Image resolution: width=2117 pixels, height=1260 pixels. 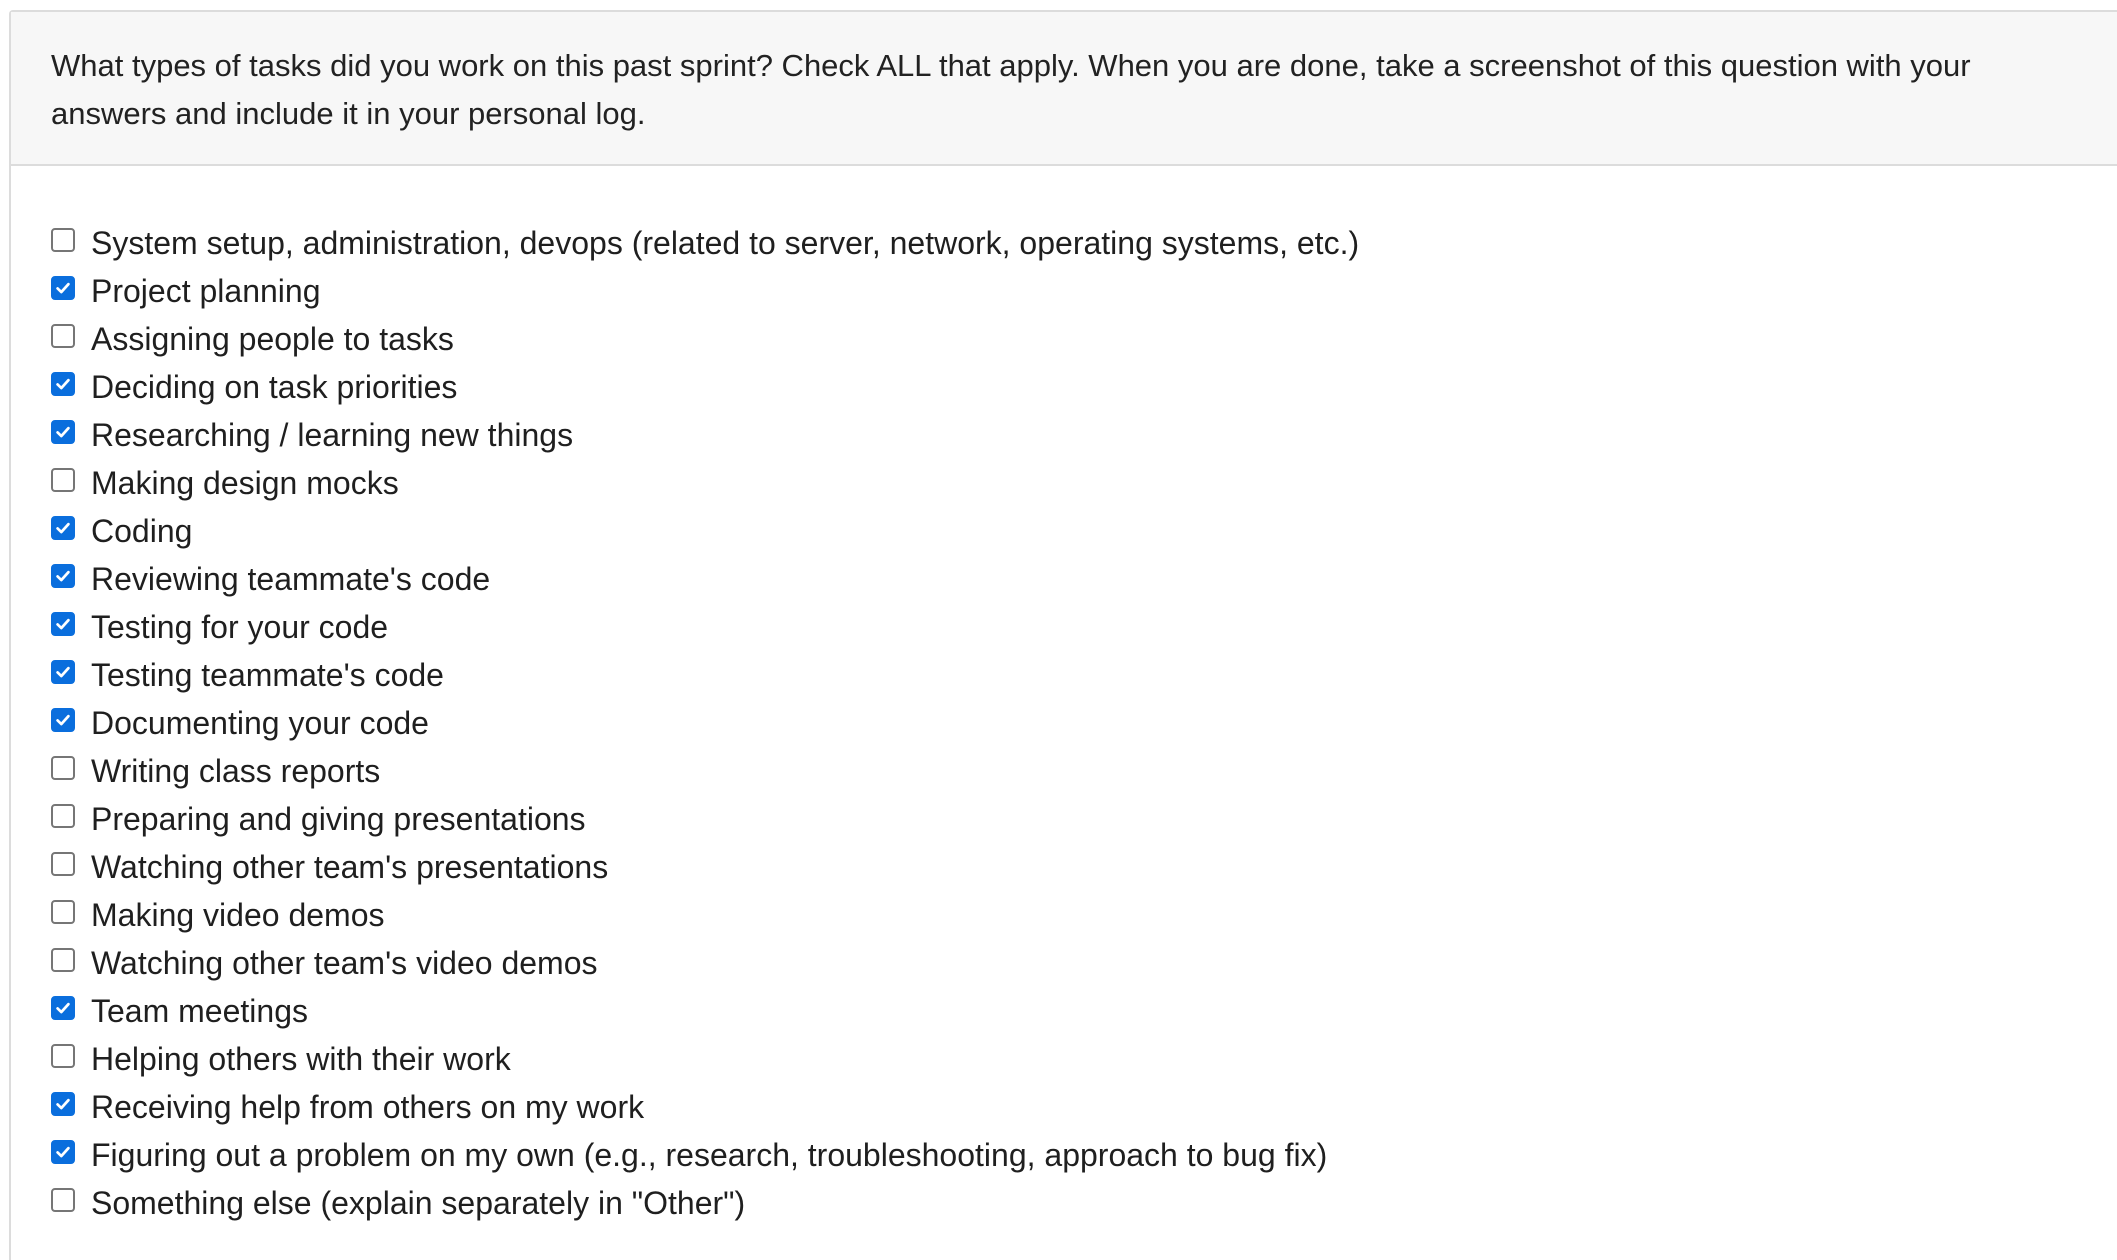 I want to click on answer-label: Testing for your code, so click(x=239, y=627).